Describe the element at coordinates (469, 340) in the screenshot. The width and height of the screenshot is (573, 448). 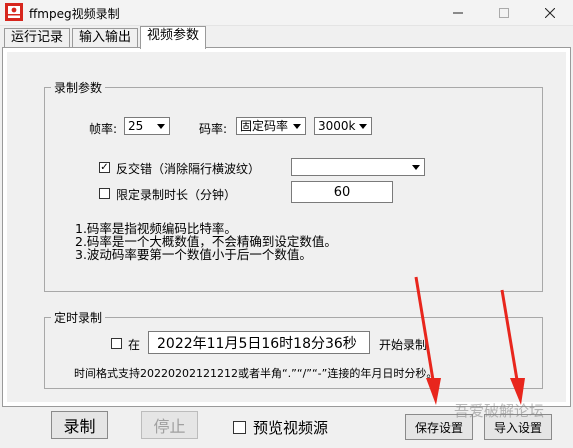
I see `annotation-layer` at that location.